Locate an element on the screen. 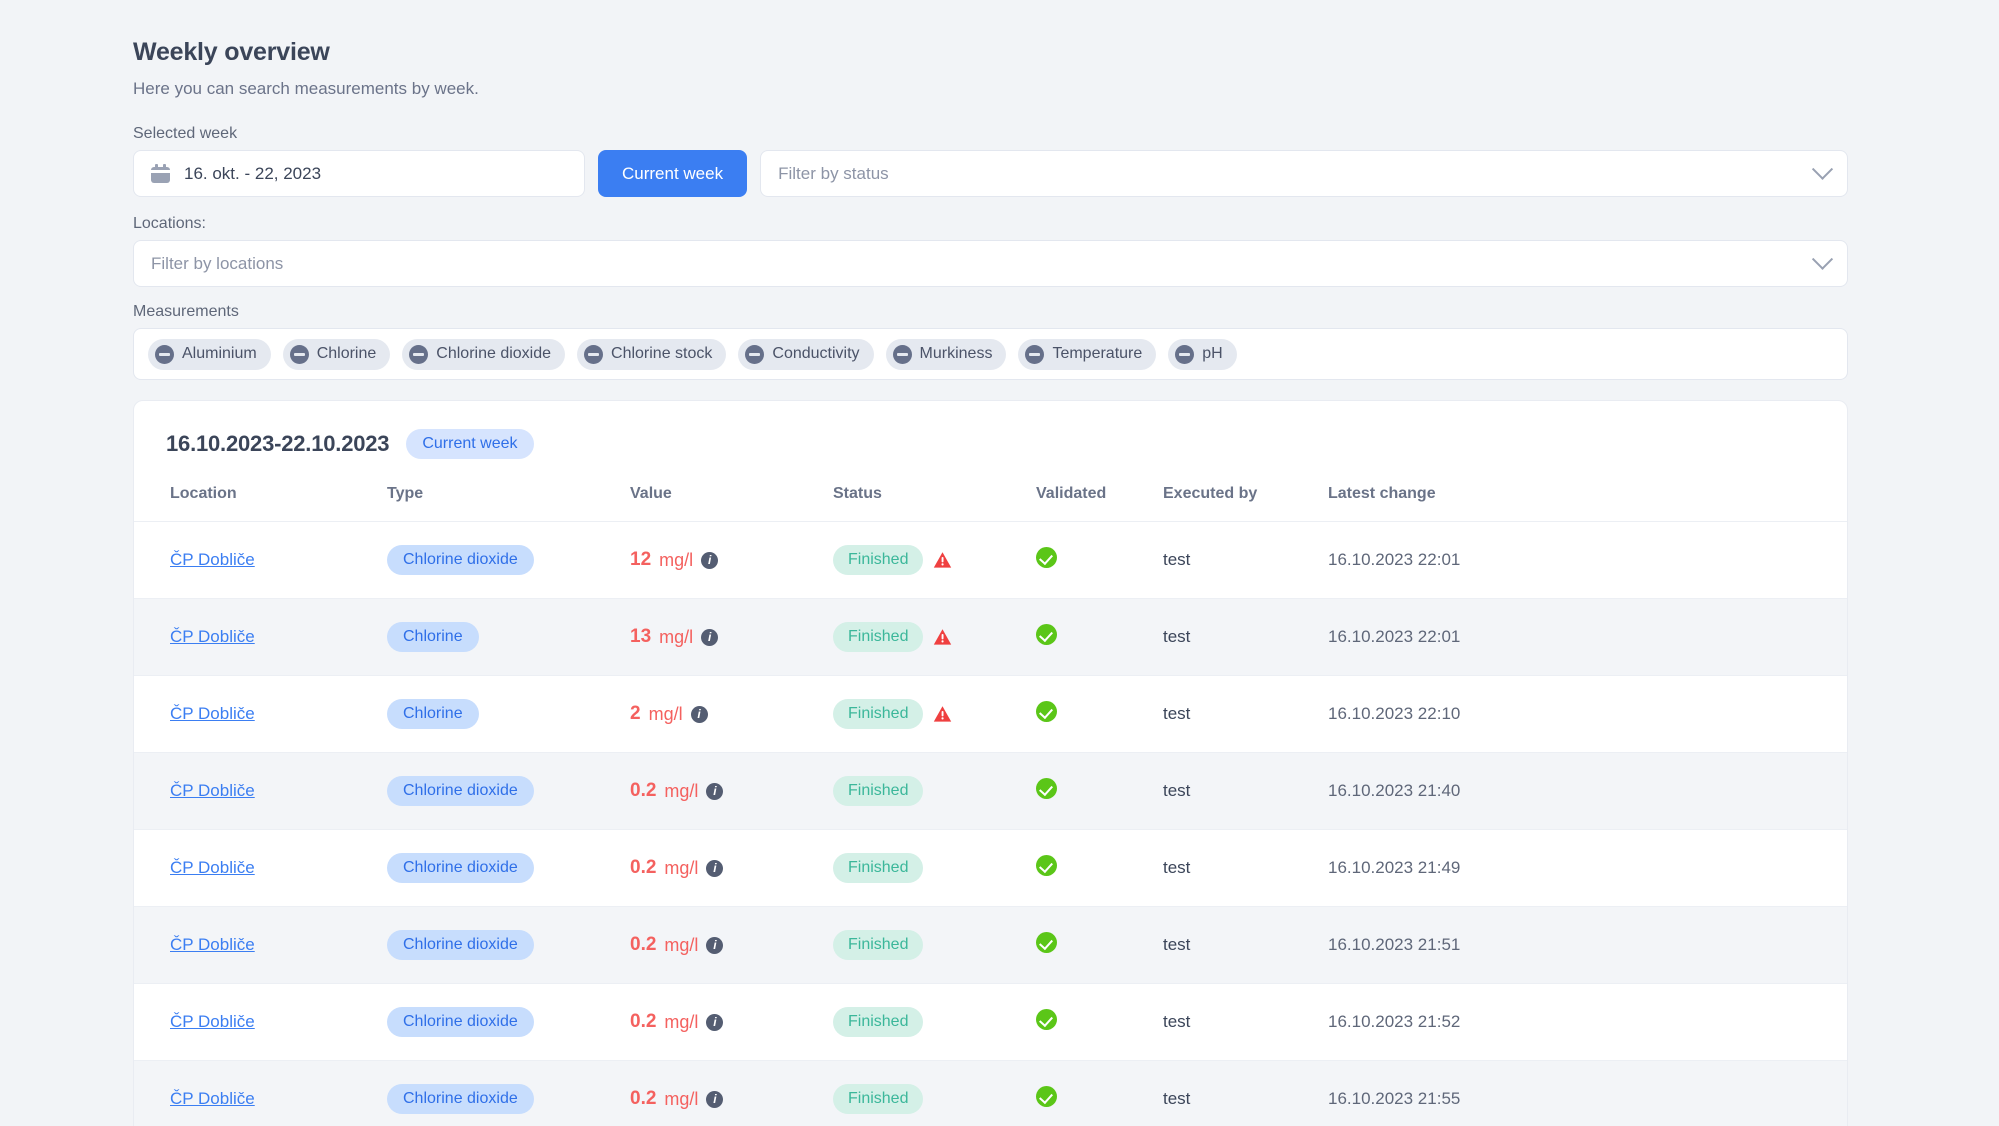 This screenshot has width=1999, height=1126. page-title: Weekly overview is located at coordinates (231, 52).